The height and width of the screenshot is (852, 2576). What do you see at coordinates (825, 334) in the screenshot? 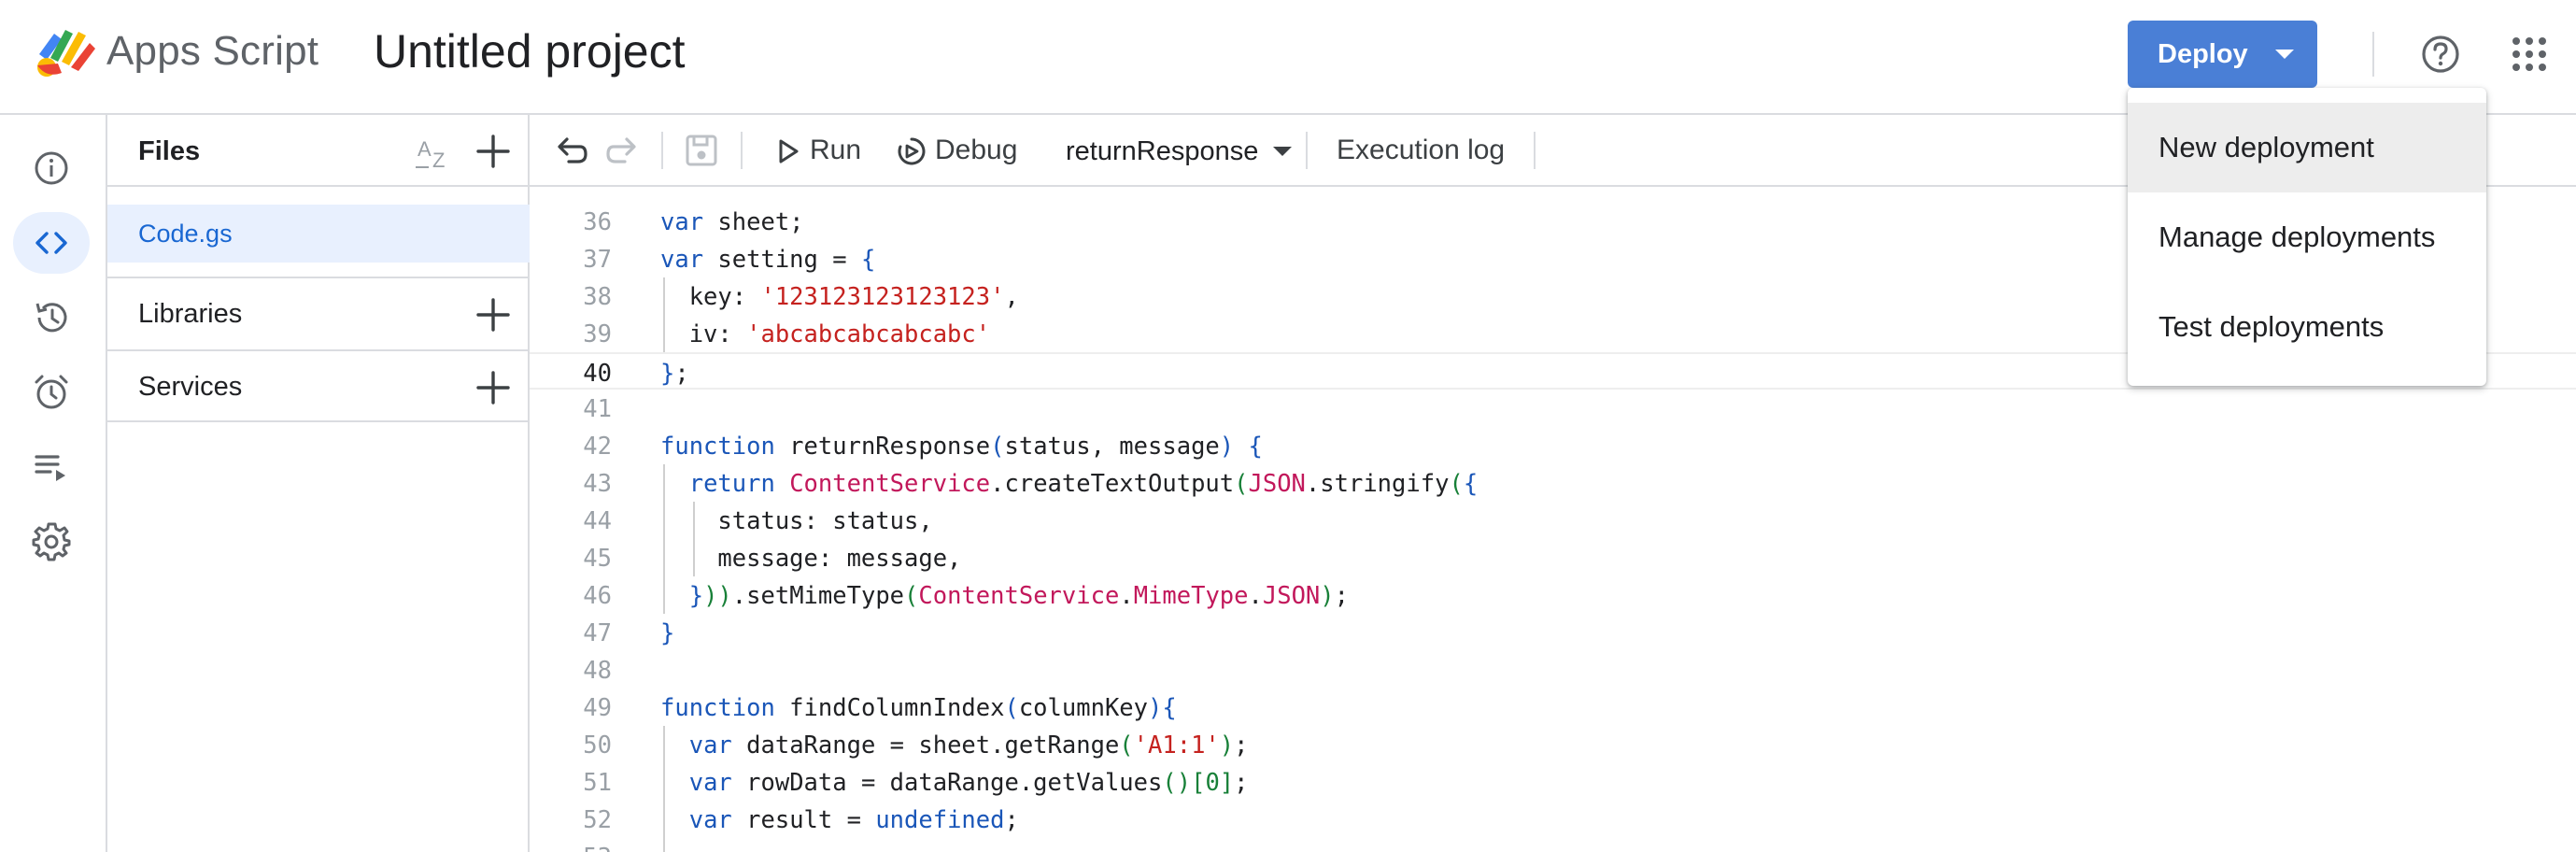
I see `code-text: iv: 'abcabcabcabcabc'` at bounding box center [825, 334].